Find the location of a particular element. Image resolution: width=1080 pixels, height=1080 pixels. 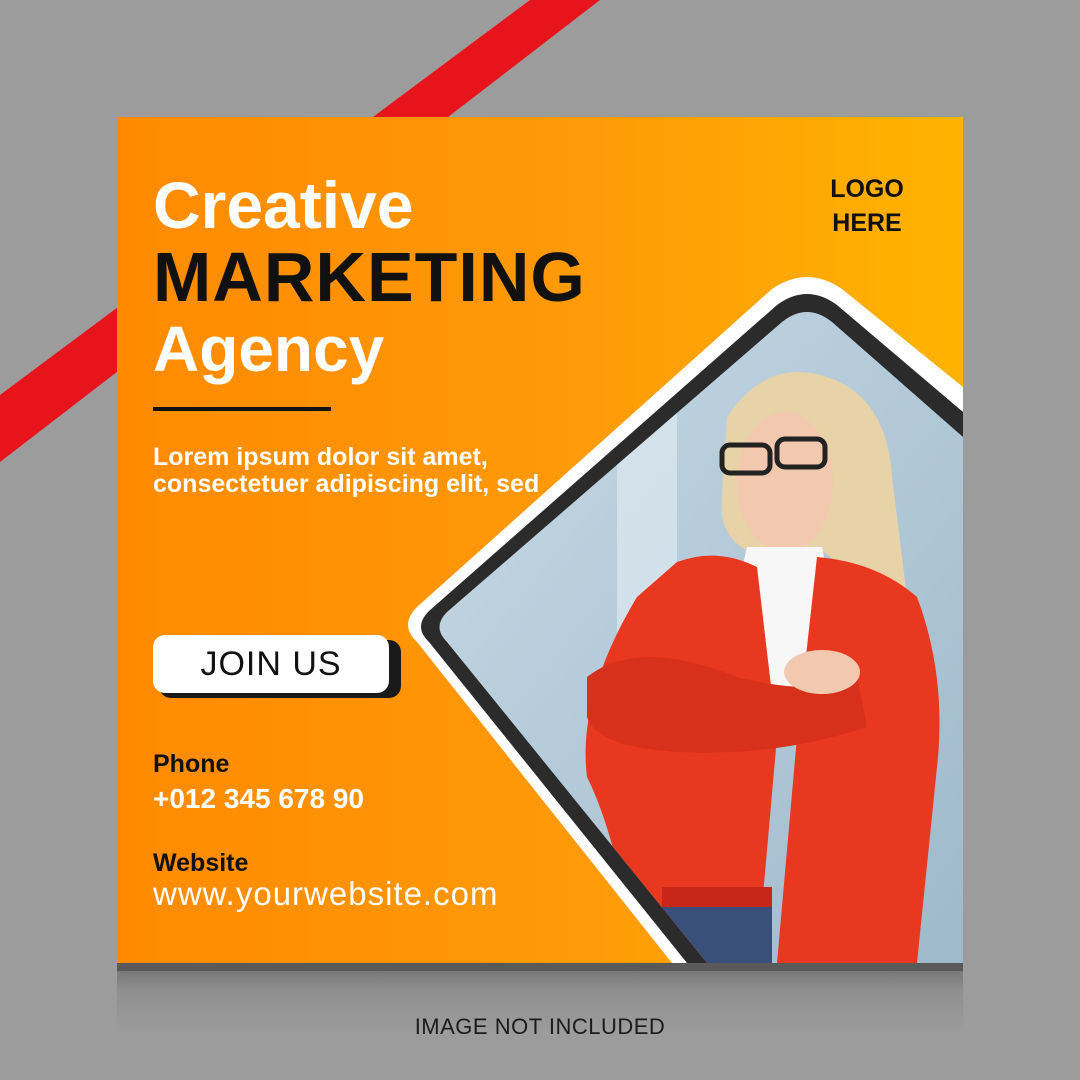

website-label: Website is located at coordinates (201, 863).